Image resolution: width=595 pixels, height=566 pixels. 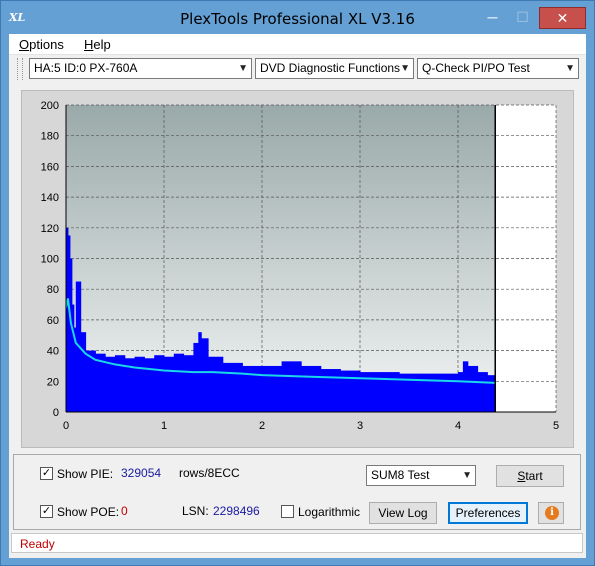 I want to click on y-tick-label: 140, so click(x=50, y=198).